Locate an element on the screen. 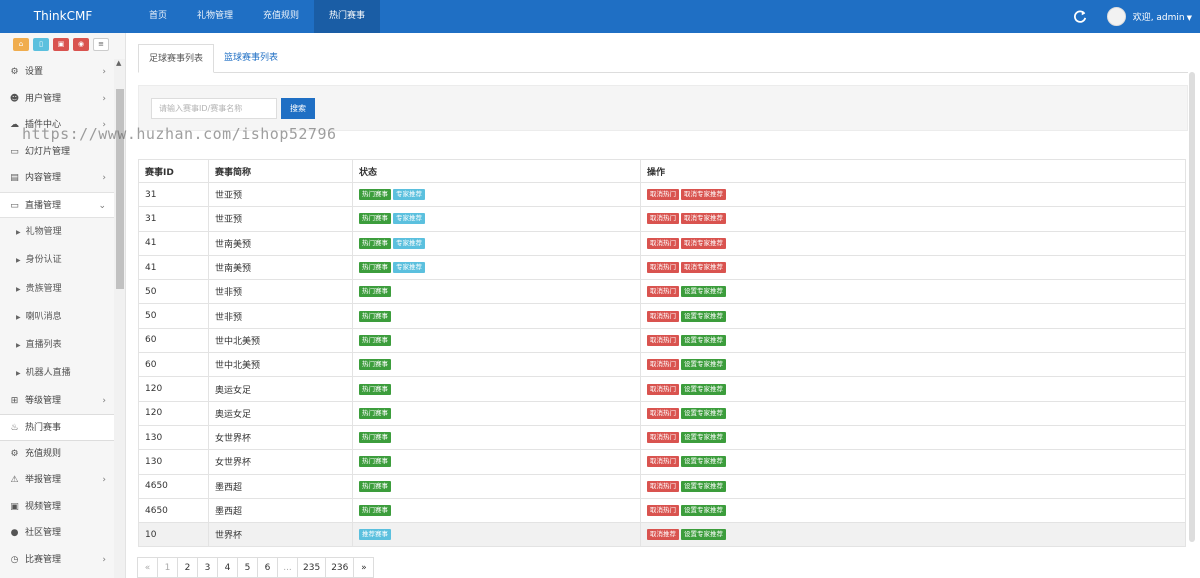 This screenshot has width=1200, height=578. sidebar-item: ⚠ 举报管理 › is located at coordinates (57, 480).